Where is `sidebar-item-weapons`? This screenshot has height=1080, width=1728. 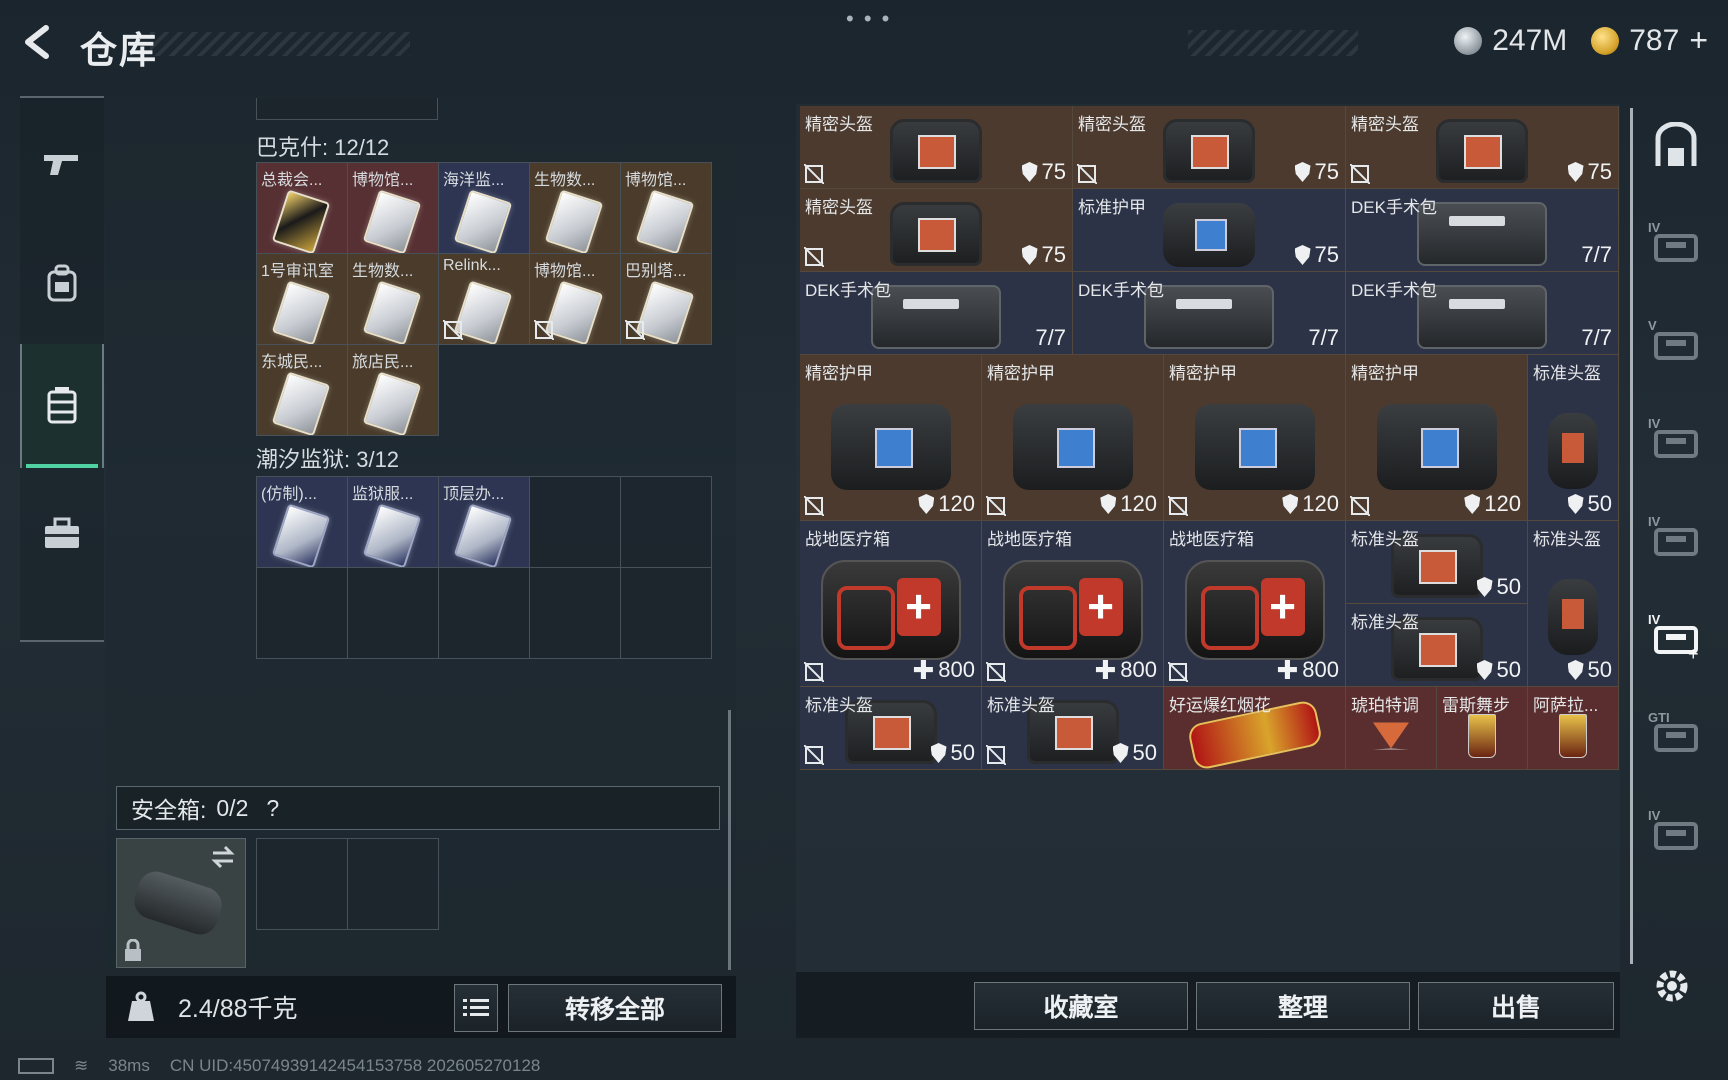
sidebar-item-weapons is located at coordinates (62, 164).